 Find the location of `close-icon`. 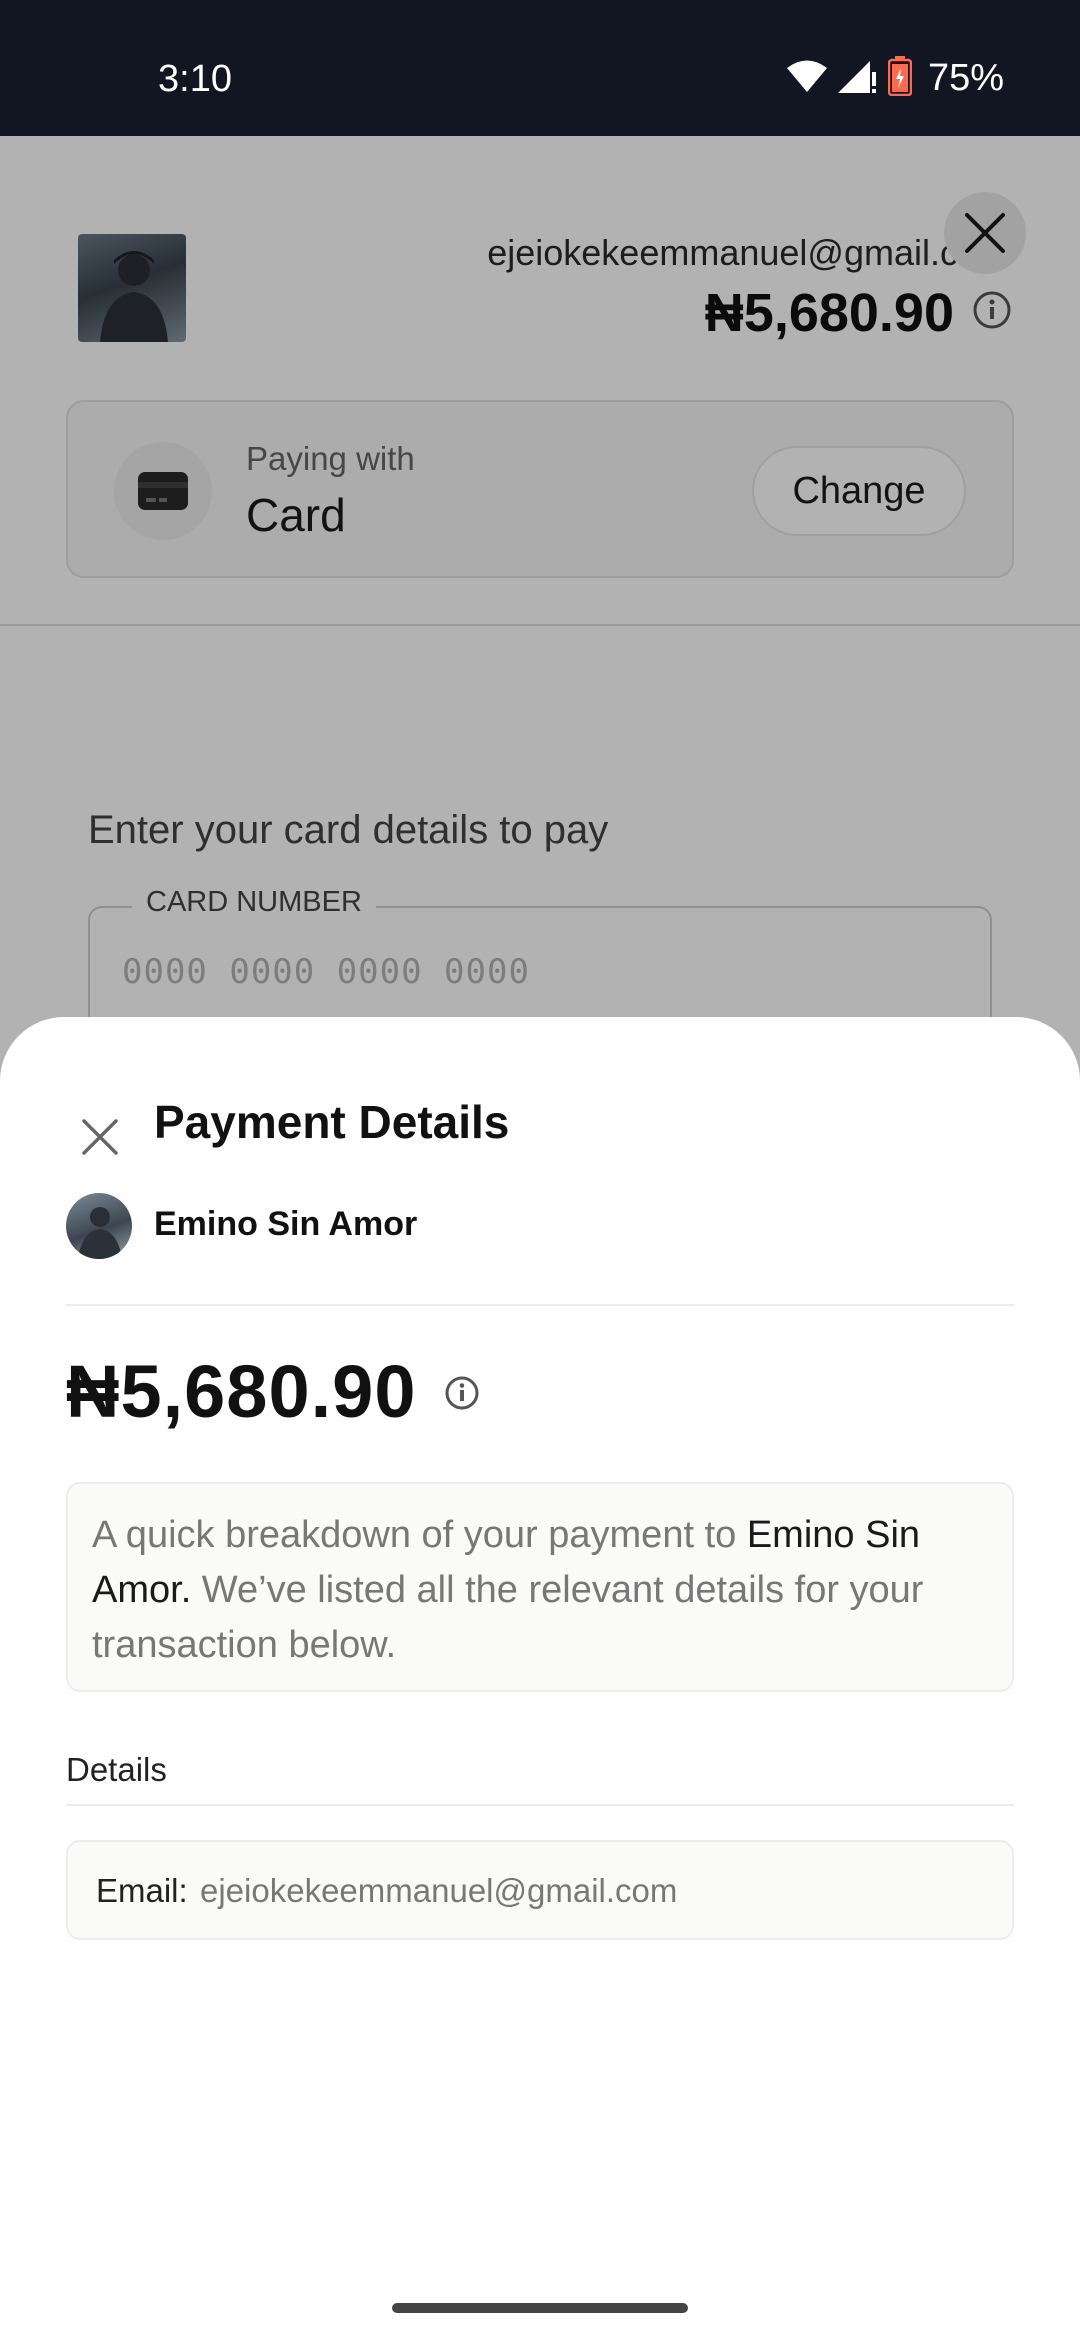

close-icon is located at coordinates (100, 1137).